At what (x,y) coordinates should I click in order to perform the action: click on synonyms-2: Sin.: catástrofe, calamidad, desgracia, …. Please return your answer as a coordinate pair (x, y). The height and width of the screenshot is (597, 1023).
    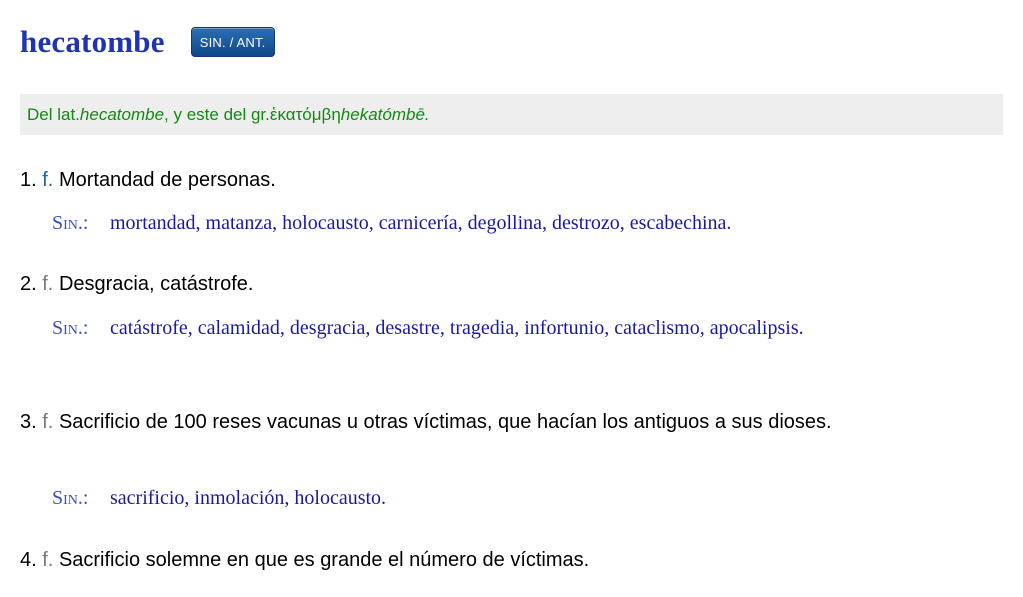
    Looking at the image, I should click on (502, 328).